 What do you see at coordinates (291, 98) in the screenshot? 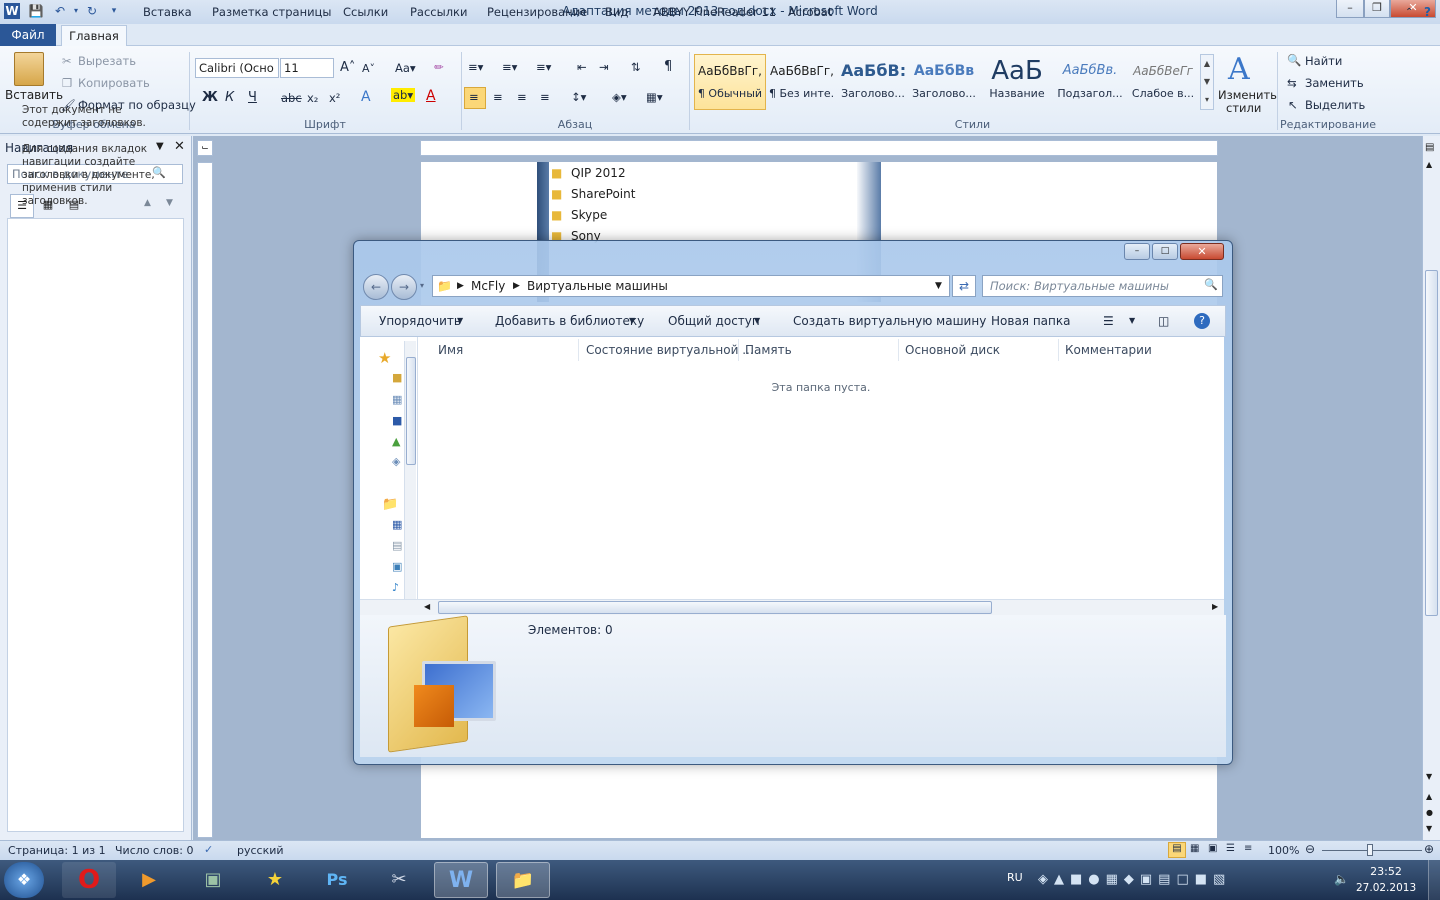
I see `strikethrough-icon: abc` at bounding box center [291, 98].